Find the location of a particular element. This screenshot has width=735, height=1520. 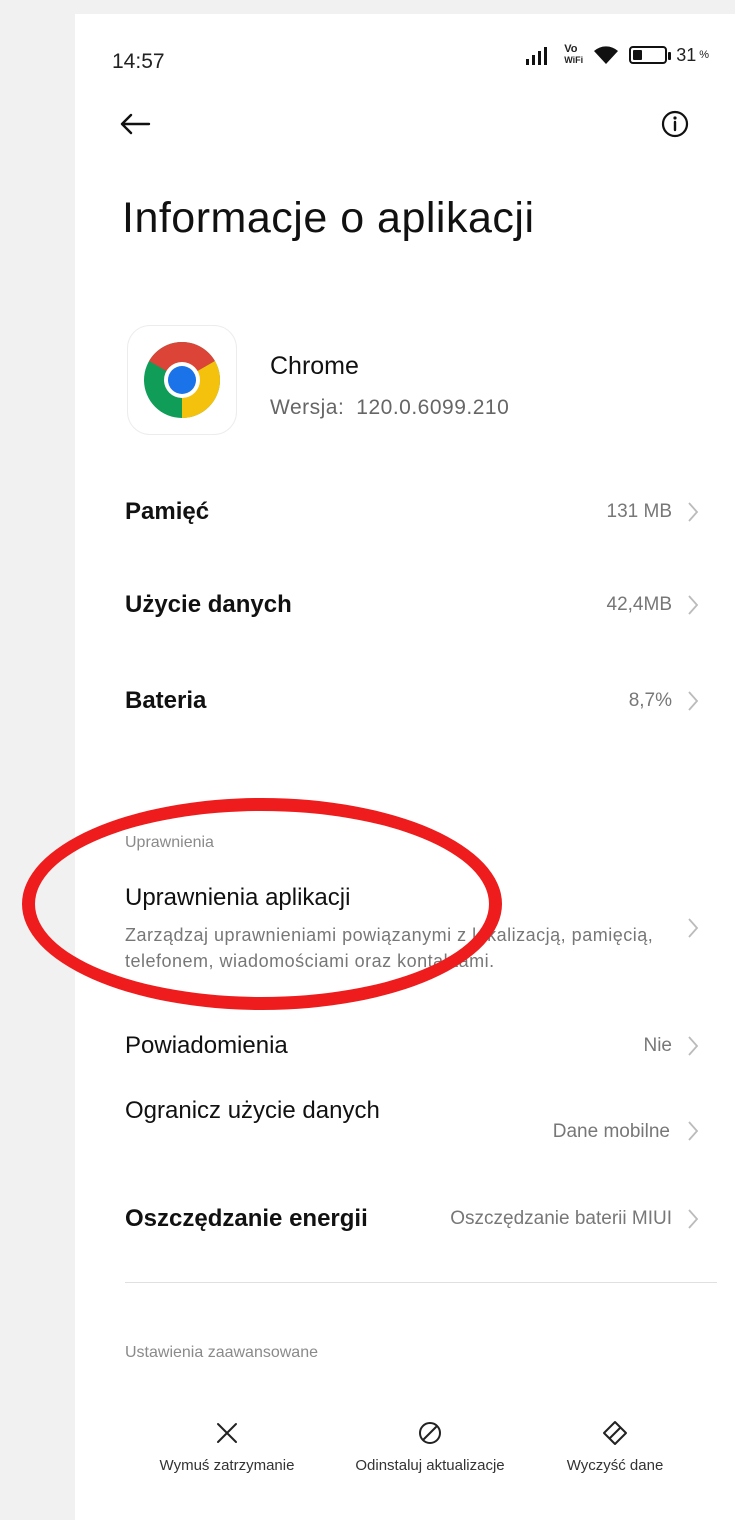

page-title: Informacje o aplikacji is located at coordinates (328, 218).